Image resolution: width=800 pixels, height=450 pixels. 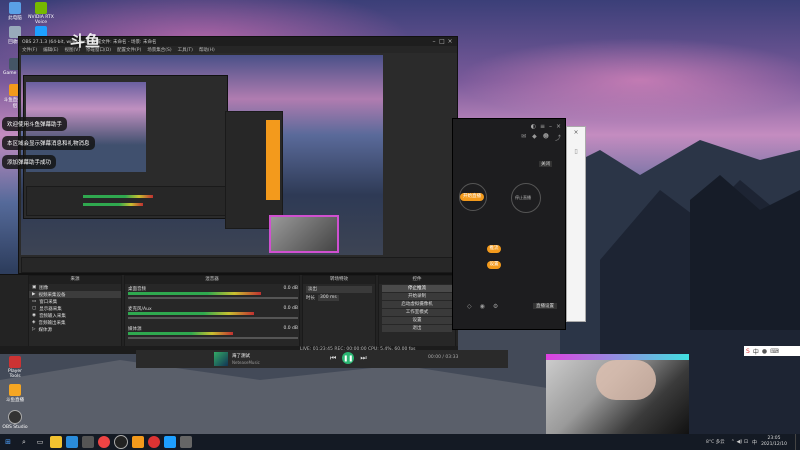 I want to click on obs-icon, so click(x=121, y=442).